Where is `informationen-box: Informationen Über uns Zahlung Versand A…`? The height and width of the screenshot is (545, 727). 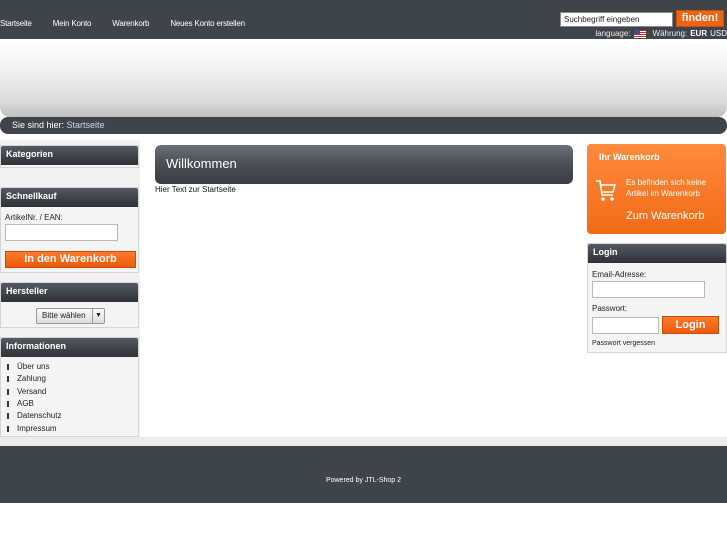 informationen-box: Informationen Über uns Zahlung Versand A… is located at coordinates (69, 387).